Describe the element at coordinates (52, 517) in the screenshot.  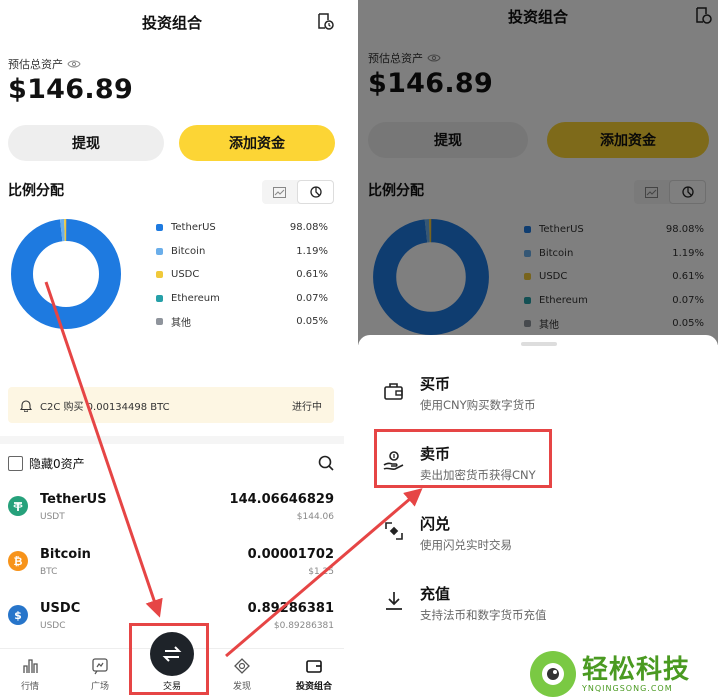
I see `asset-symbol: USDT` at that location.